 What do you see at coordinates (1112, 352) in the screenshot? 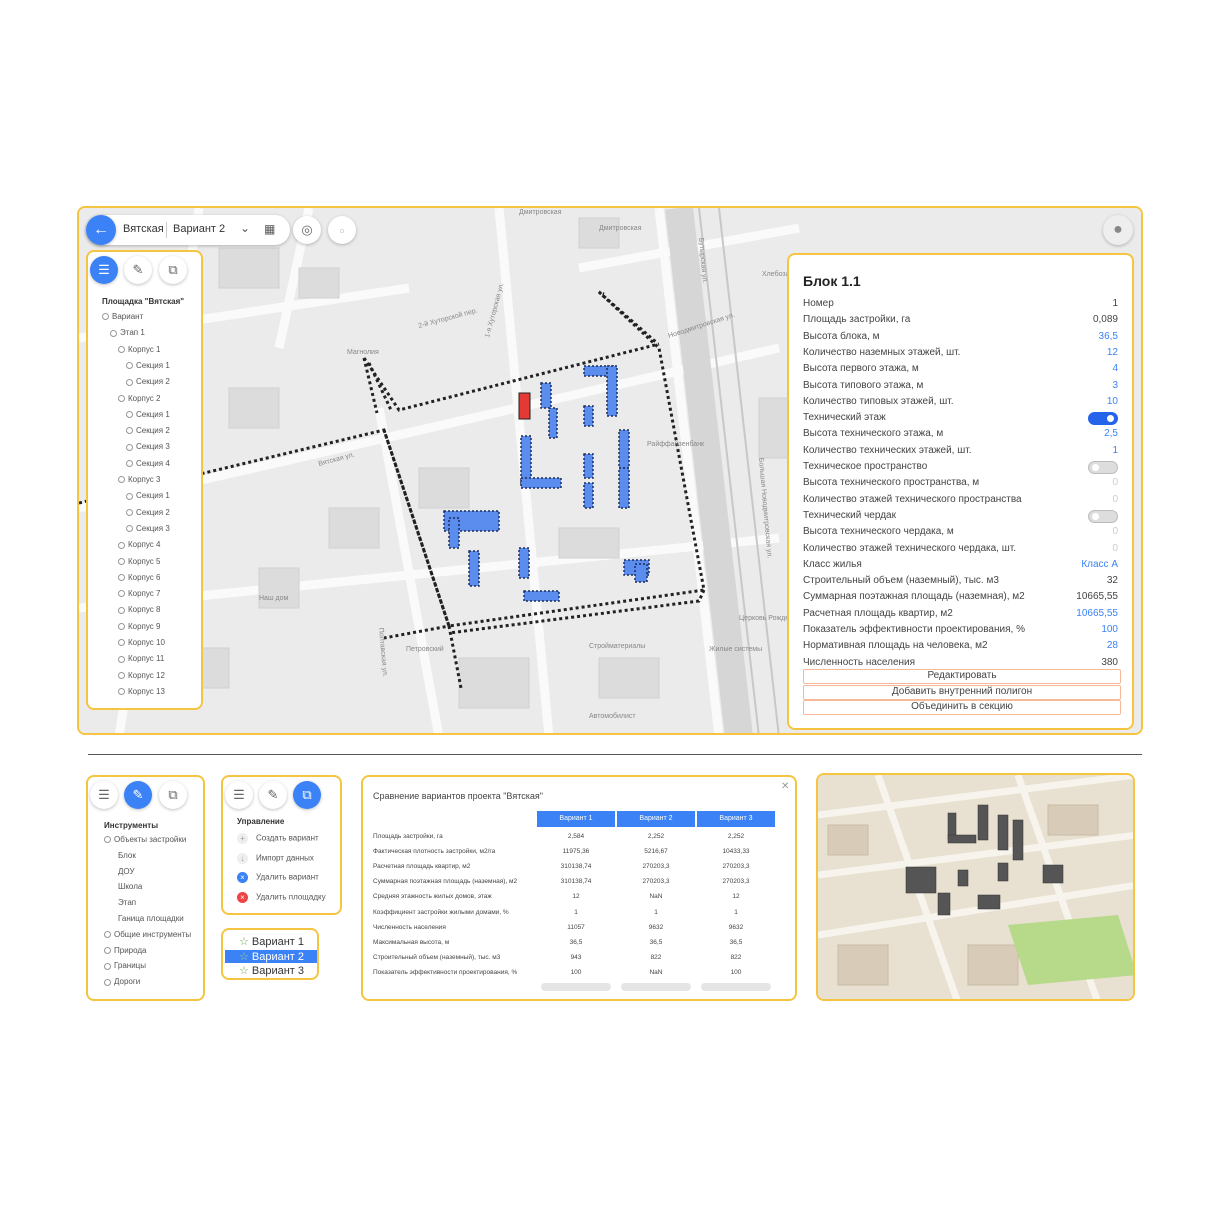
I see `property-value: 12` at bounding box center [1112, 352].